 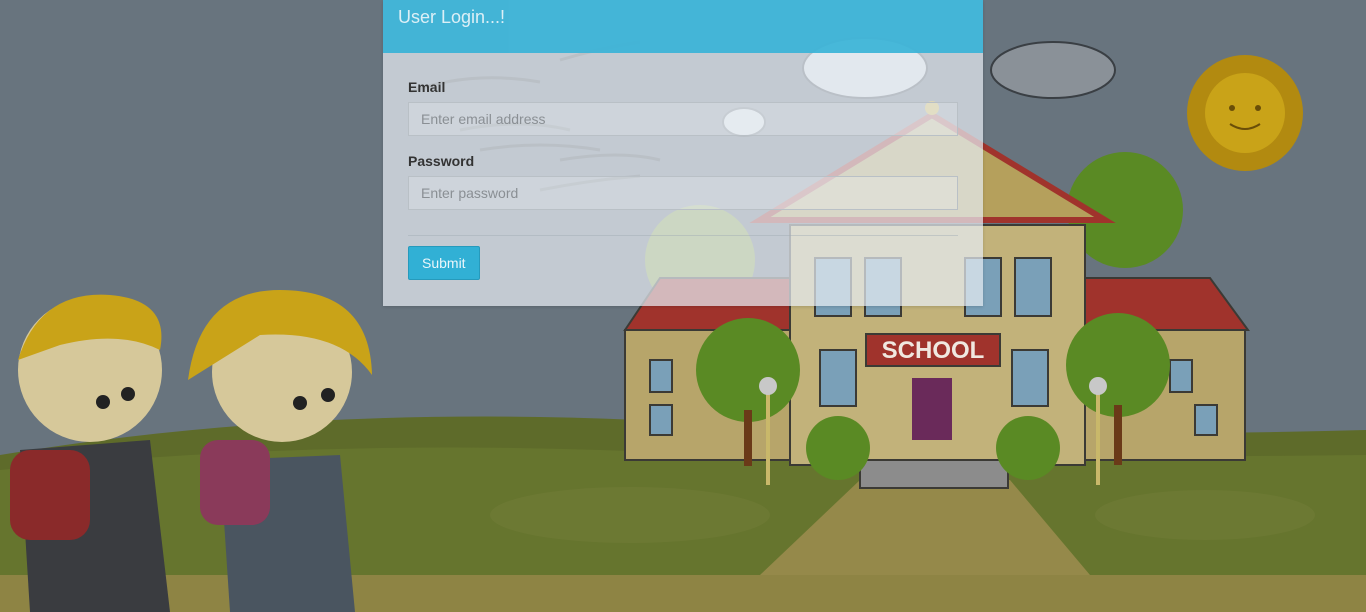 I want to click on login-title: User Login...!, so click(x=452, y=17).